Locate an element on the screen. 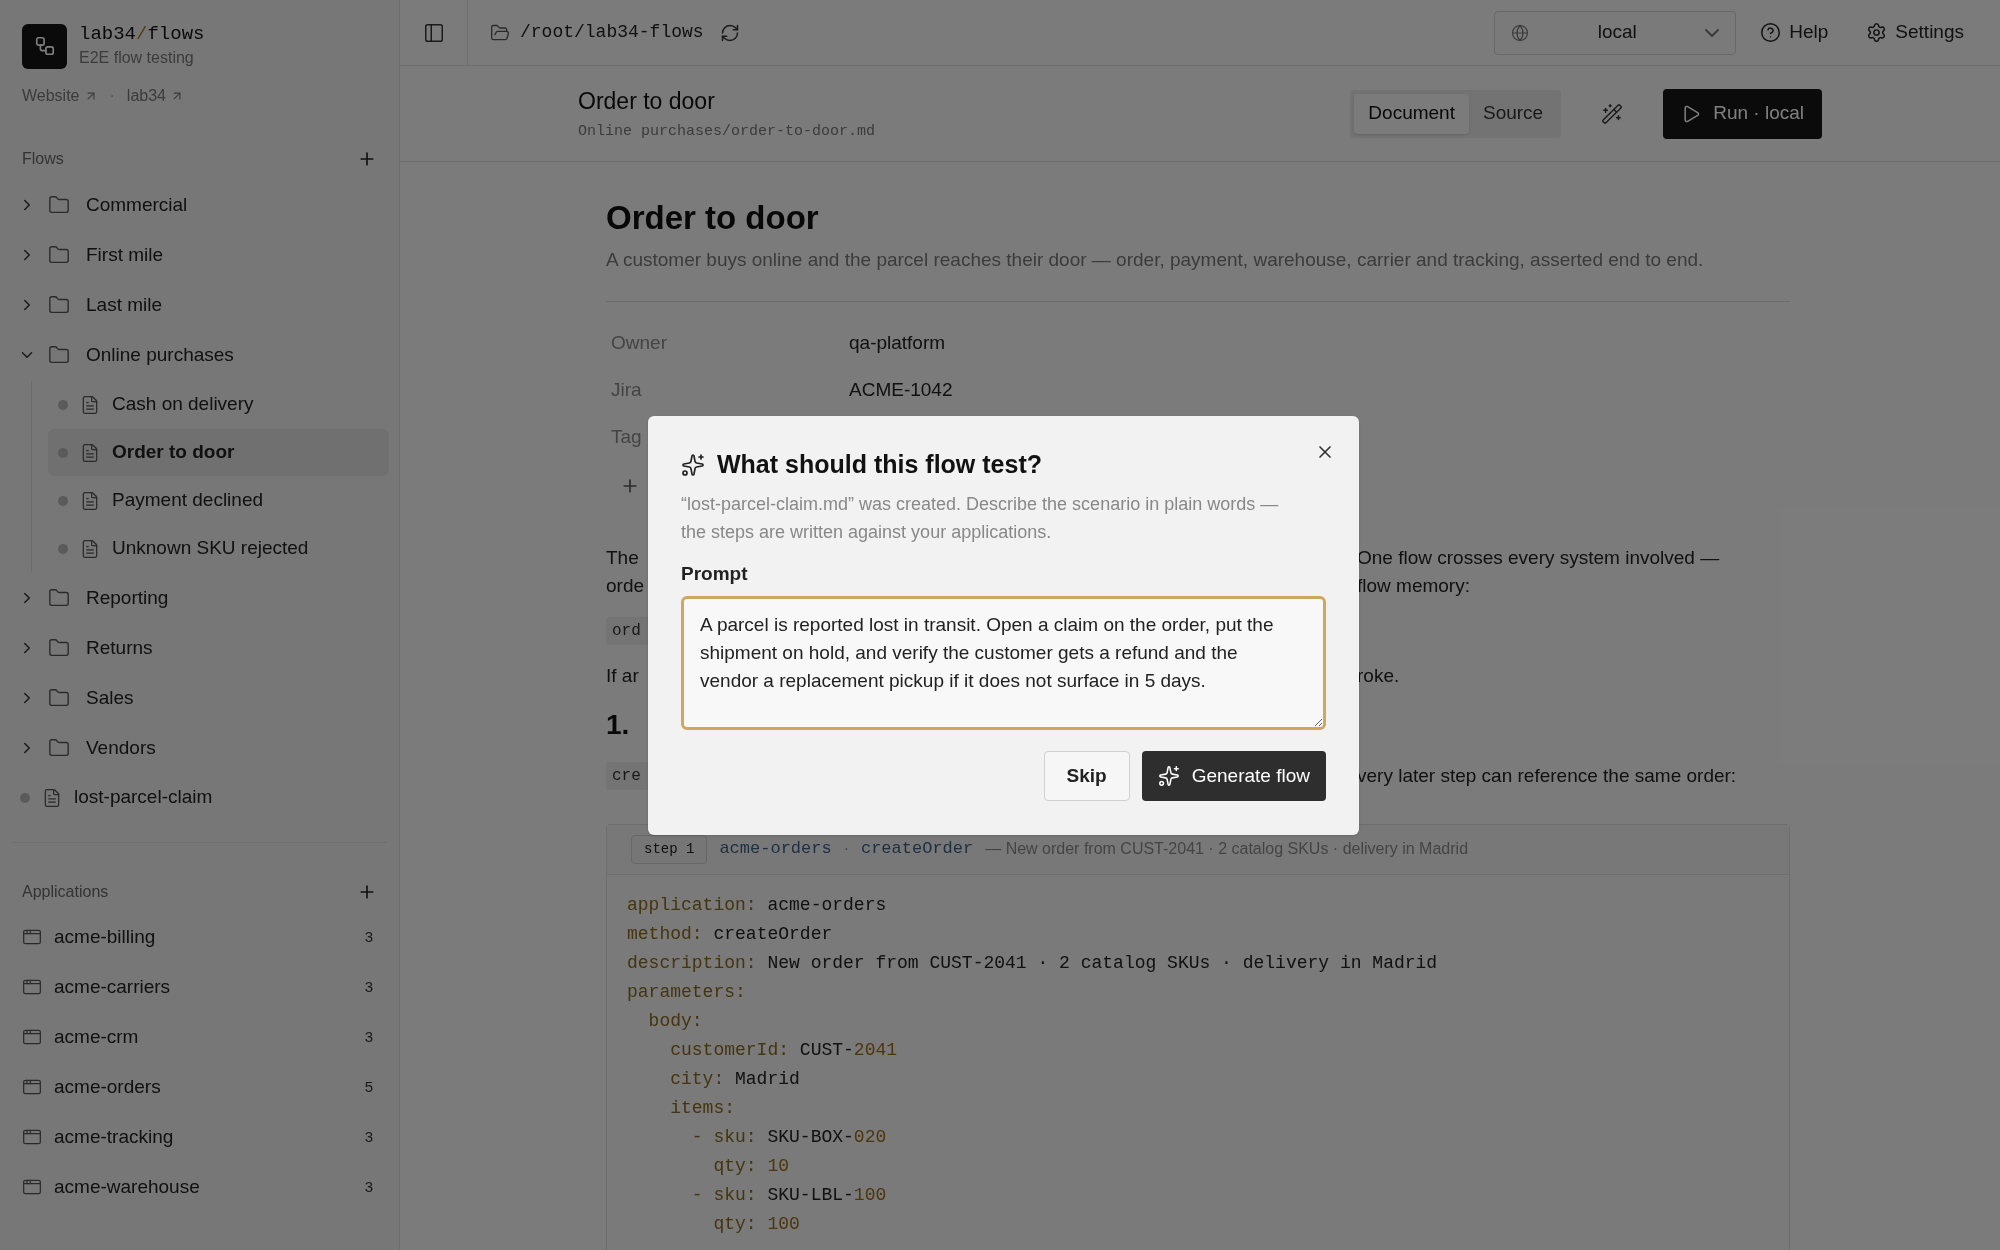  external-link: lab34 is located at coordinates (155, 96).